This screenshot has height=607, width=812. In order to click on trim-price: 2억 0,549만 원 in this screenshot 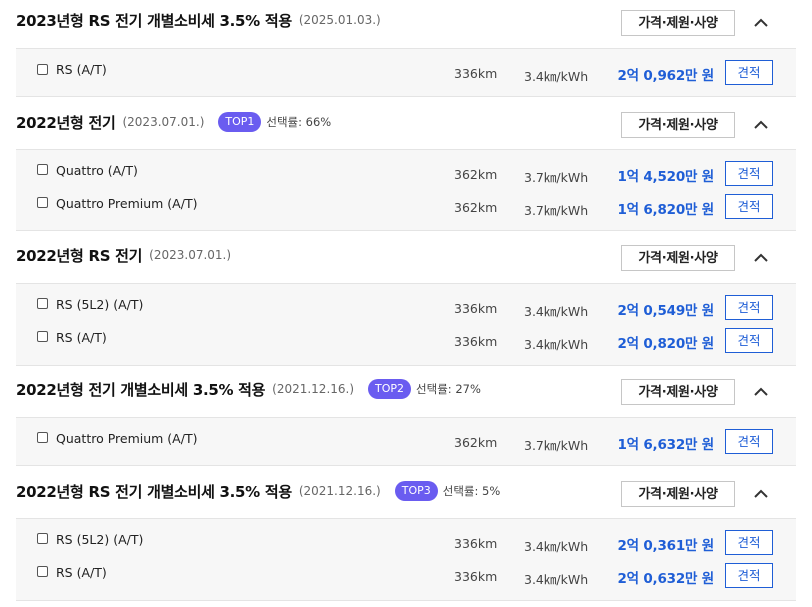, I will do `click(665, 311)`.